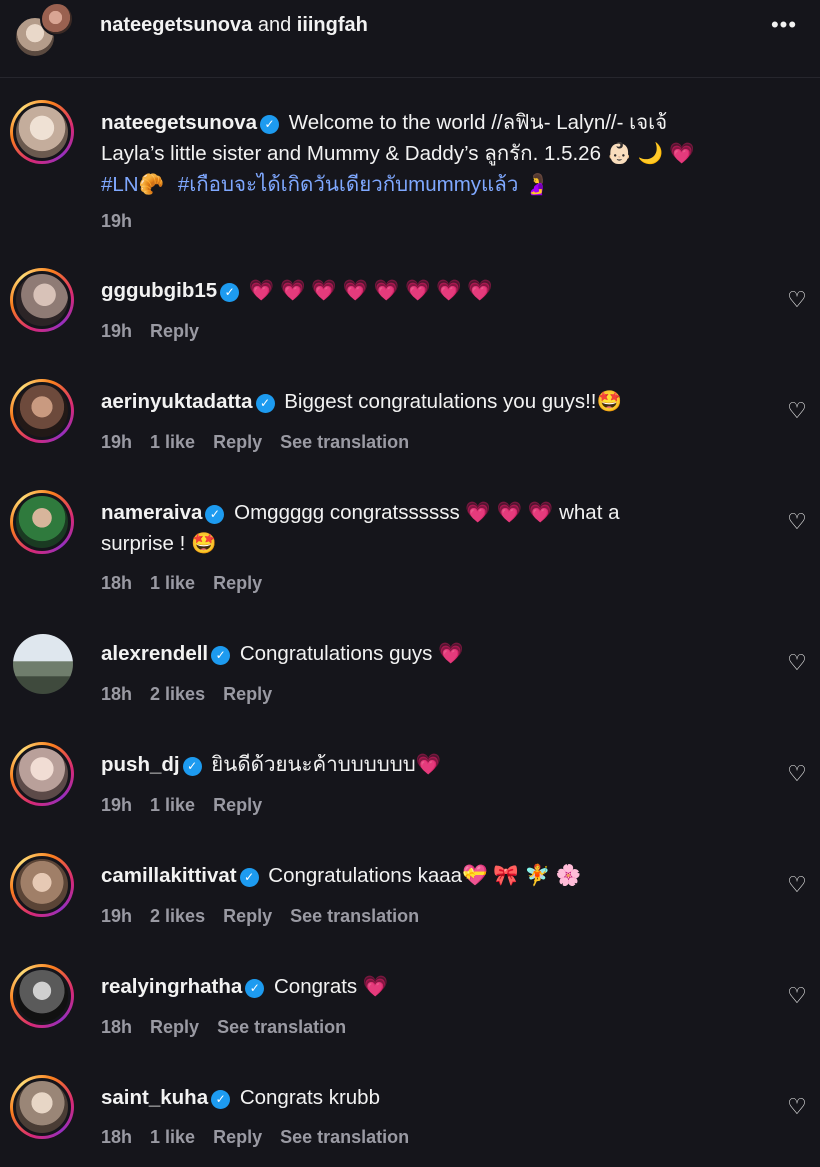  I want to click on caption-avatar, so click(42, 132).